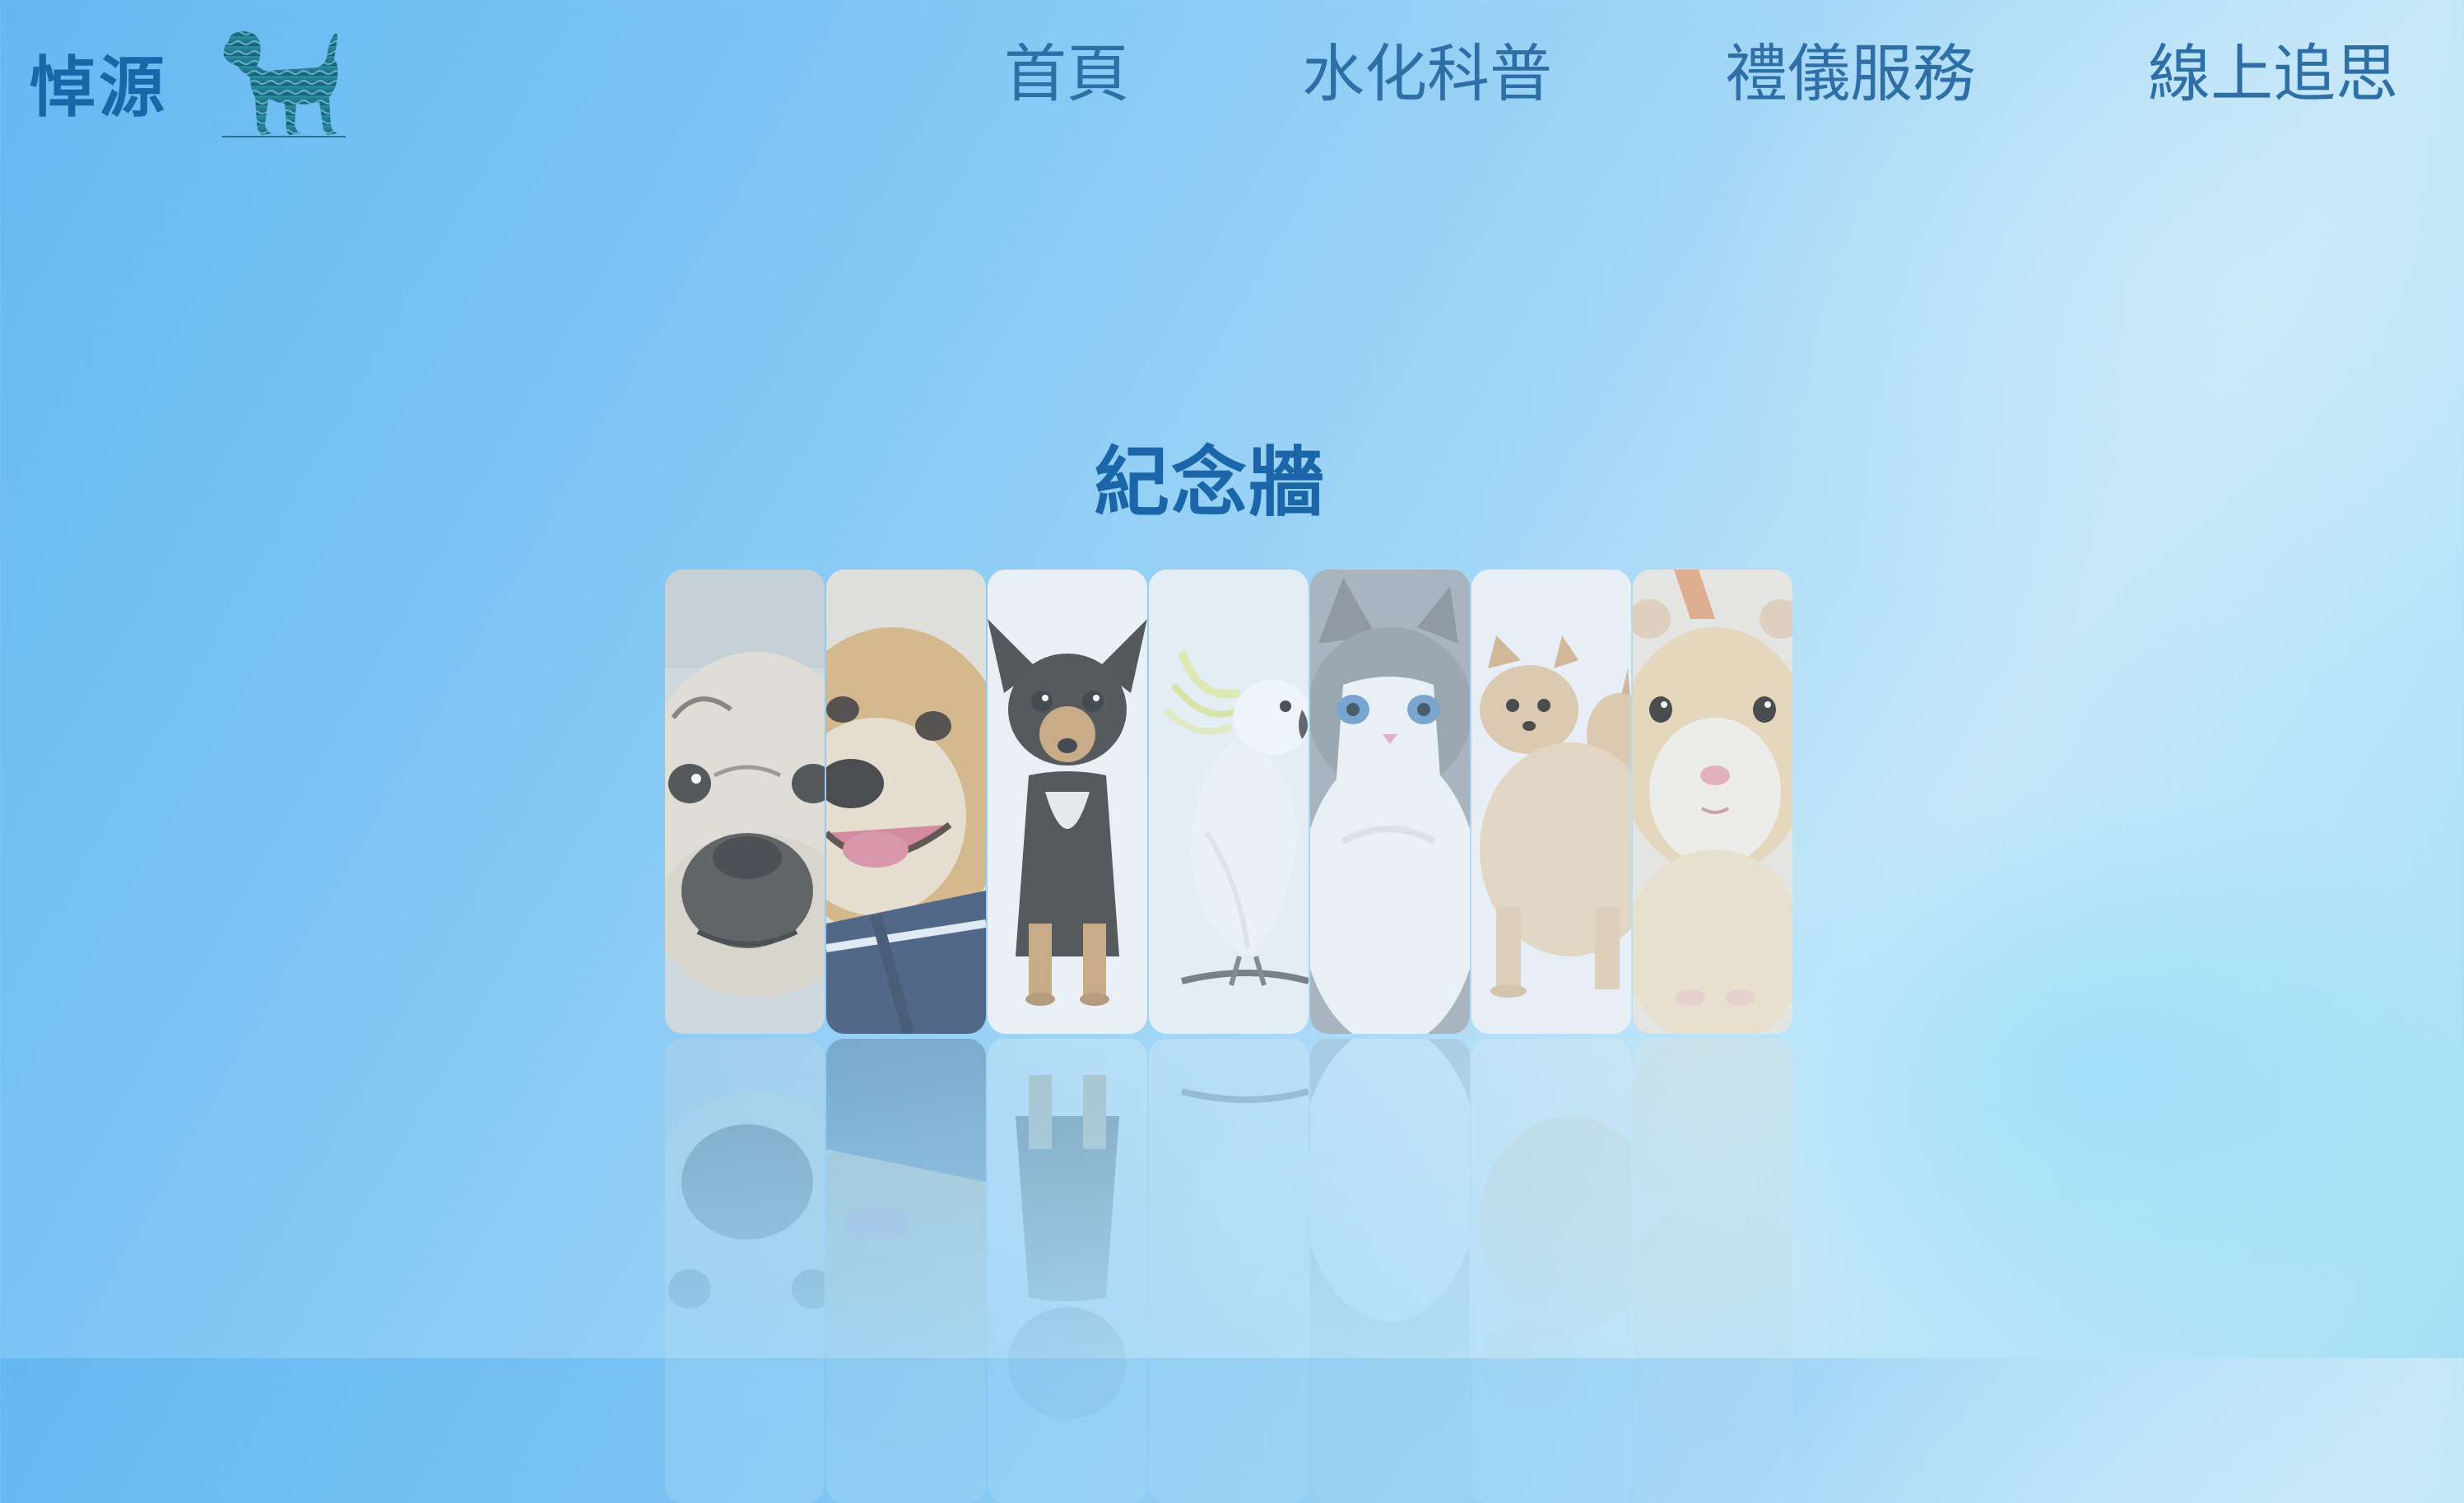 The width and height of the screenshot is (2464, 1503). I want to click on nav-item-home: 首頁, so click(1066, 74).